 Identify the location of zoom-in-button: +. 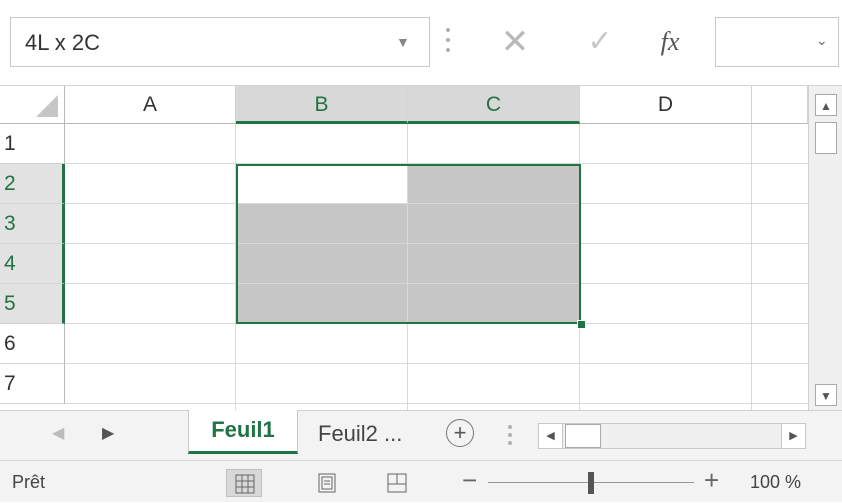
(711, 480).